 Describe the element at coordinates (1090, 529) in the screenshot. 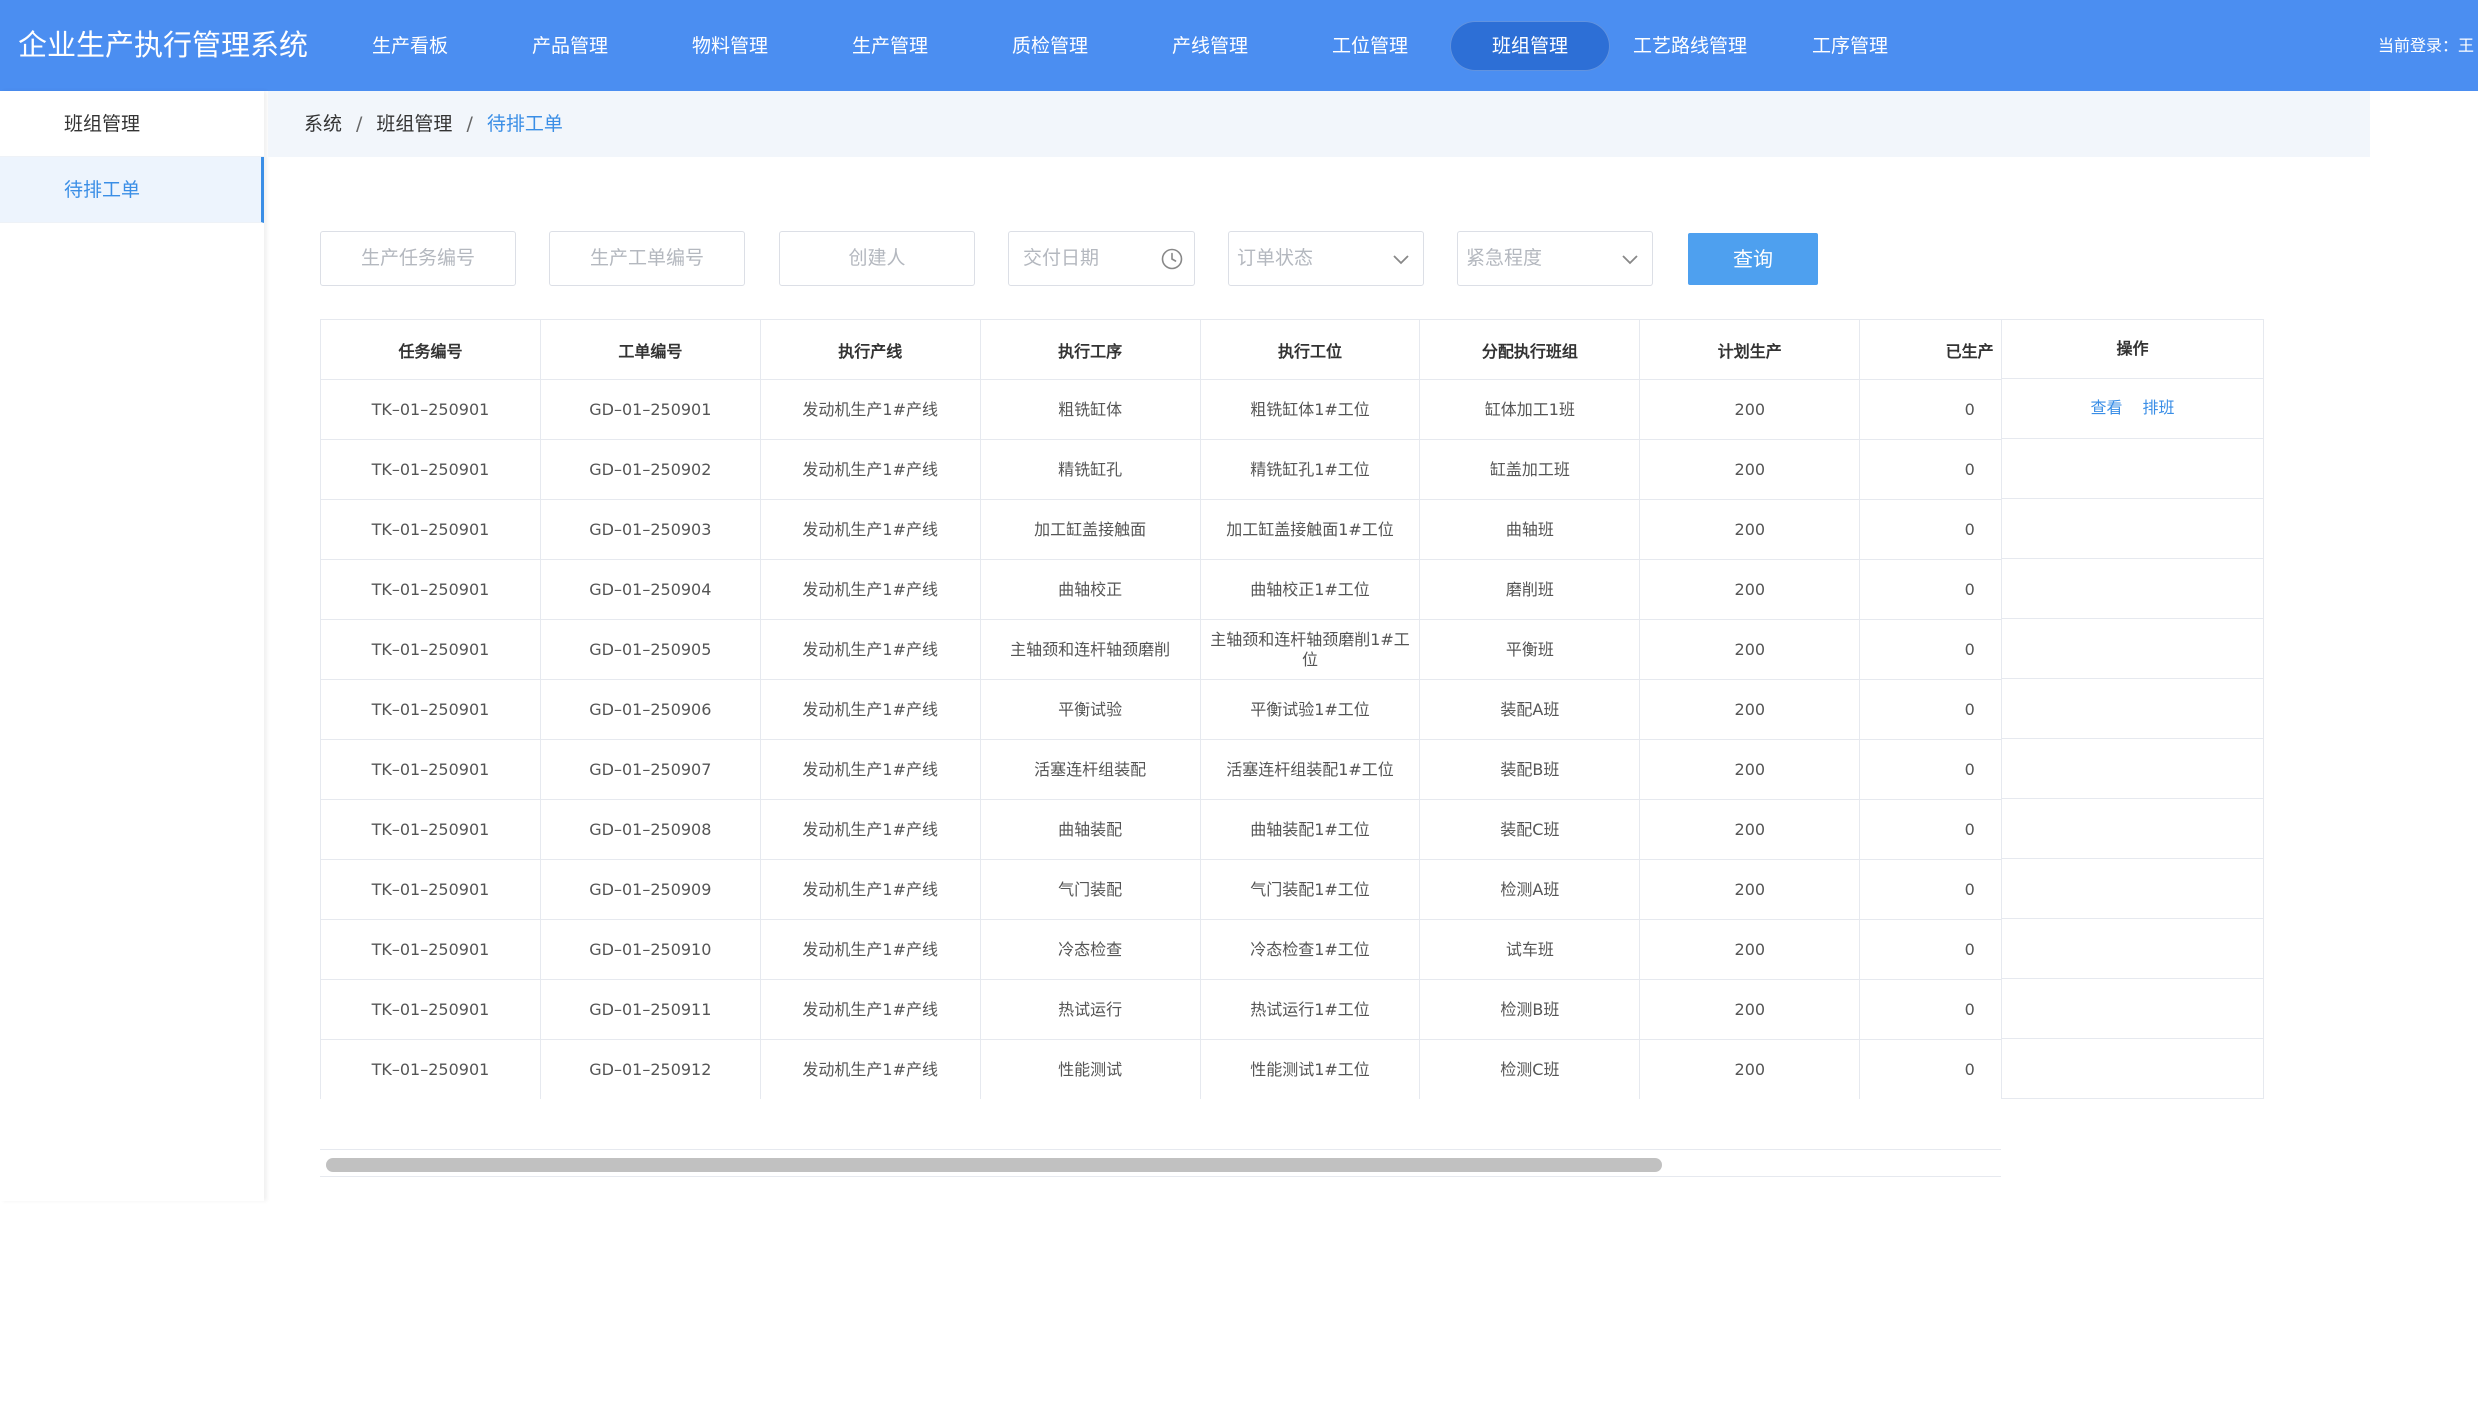

I see `table-cell: 加工缸盖接触面` at that location.